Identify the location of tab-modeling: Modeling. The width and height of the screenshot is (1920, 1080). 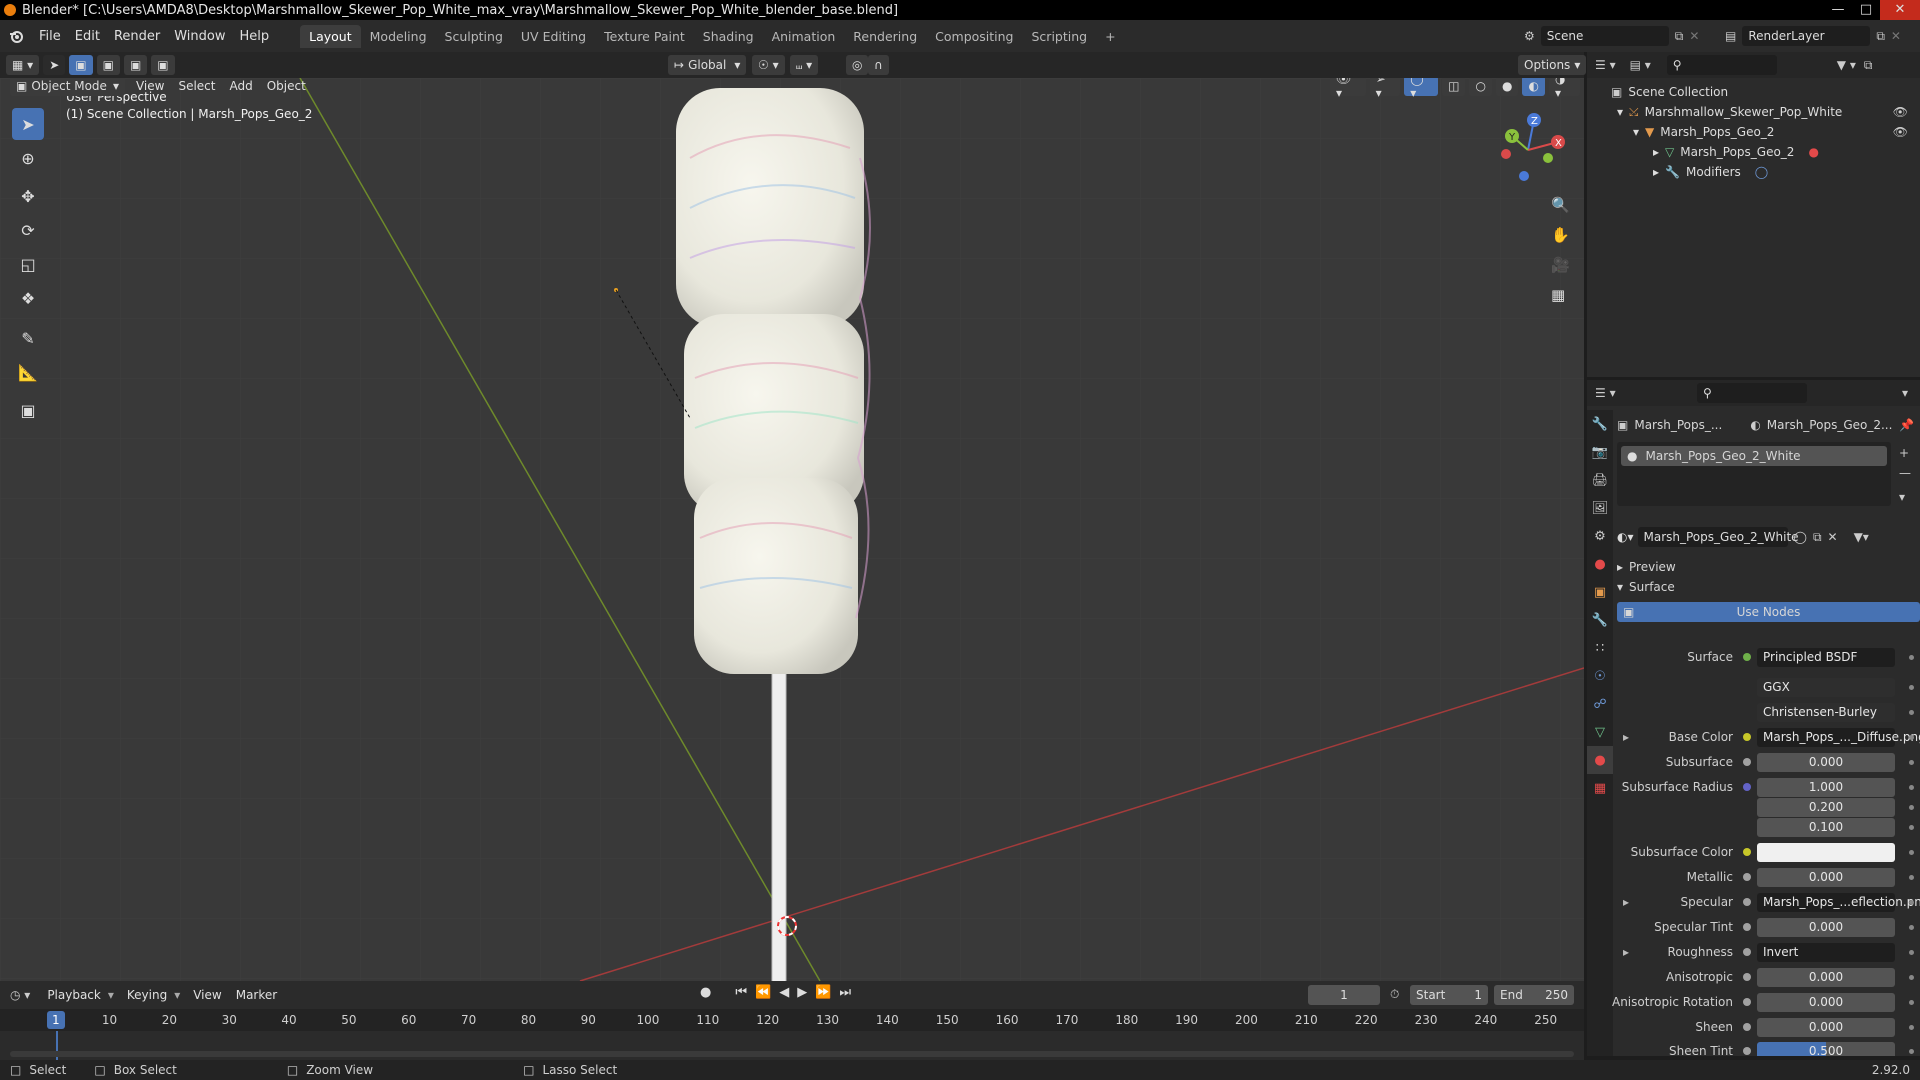
(398, 36).